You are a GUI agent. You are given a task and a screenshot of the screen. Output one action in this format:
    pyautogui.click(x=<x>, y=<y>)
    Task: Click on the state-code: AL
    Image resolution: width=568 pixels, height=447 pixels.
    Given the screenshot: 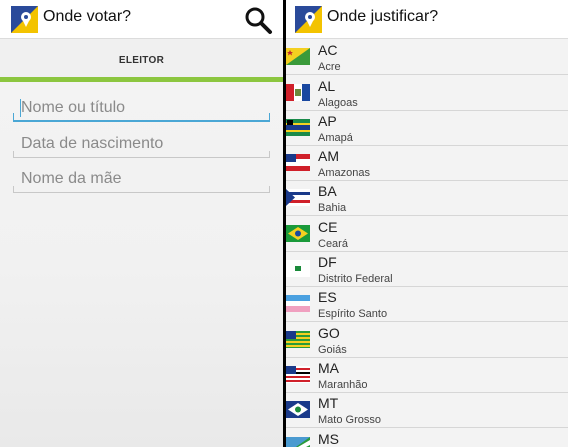 What is the action you would take?
    pyautogui.click(x=327, y=86)
    